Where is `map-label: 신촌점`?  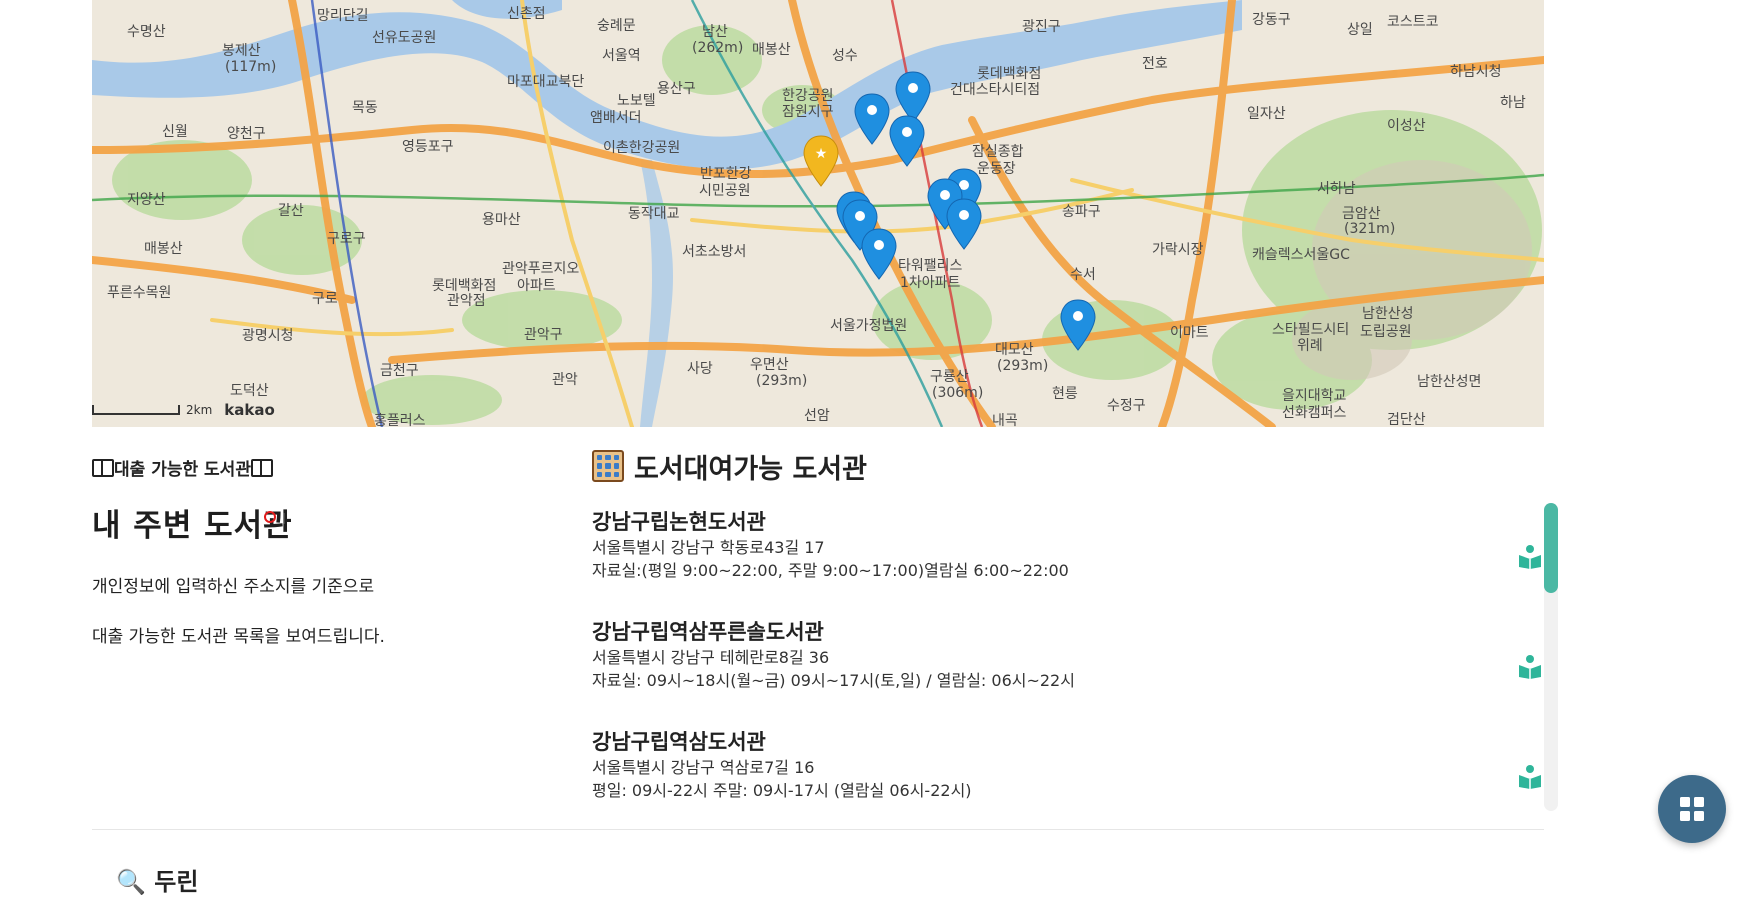
map-label: 신촌점 is located at coordinates (526, 14).